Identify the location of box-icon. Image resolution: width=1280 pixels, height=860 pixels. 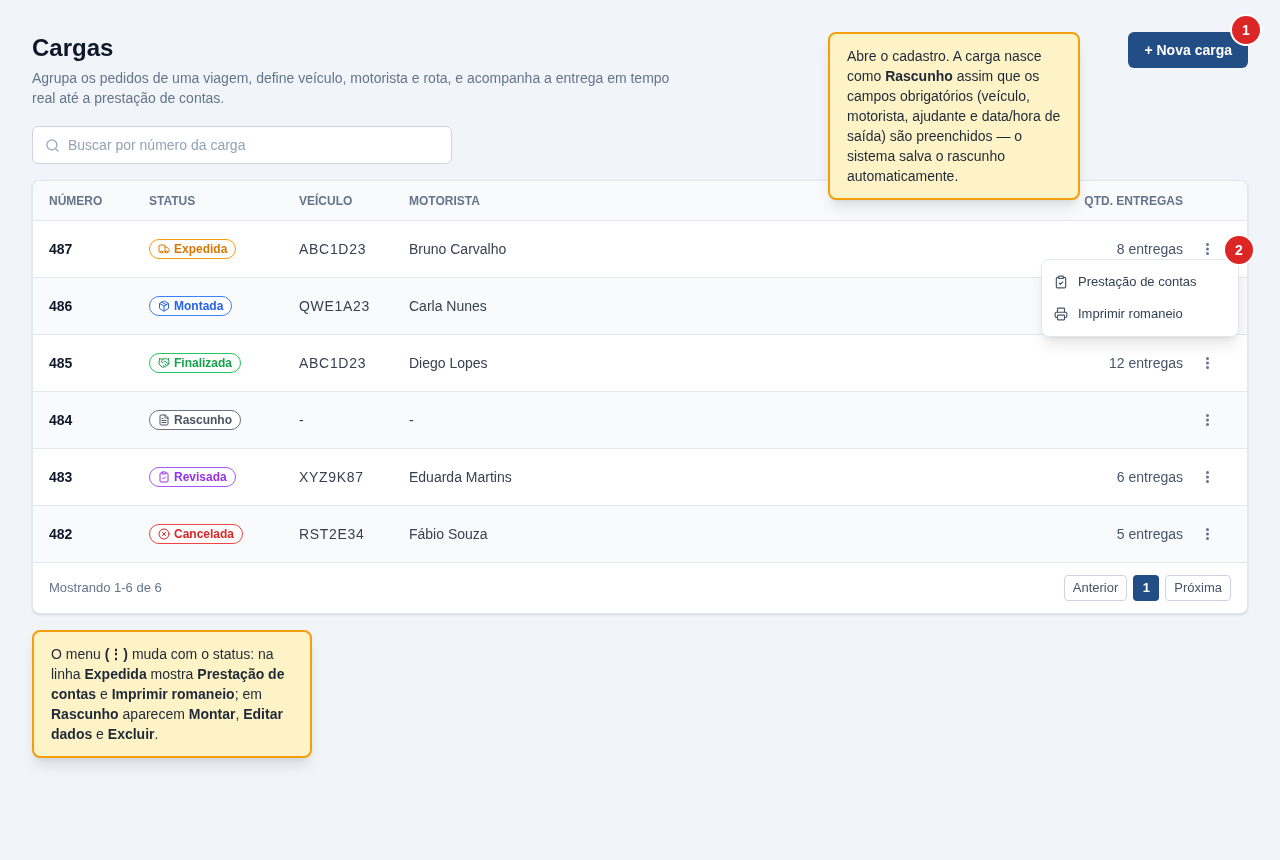
(164, 305).